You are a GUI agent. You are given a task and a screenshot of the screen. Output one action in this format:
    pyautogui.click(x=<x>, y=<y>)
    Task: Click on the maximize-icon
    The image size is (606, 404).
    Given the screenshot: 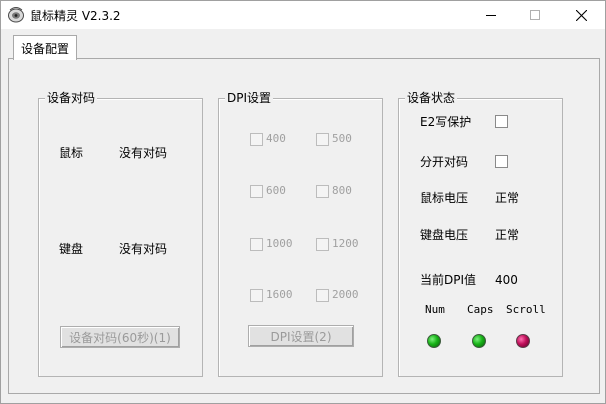 What is the action you would take?
    pyautogui.click(x=535, y=15)
    